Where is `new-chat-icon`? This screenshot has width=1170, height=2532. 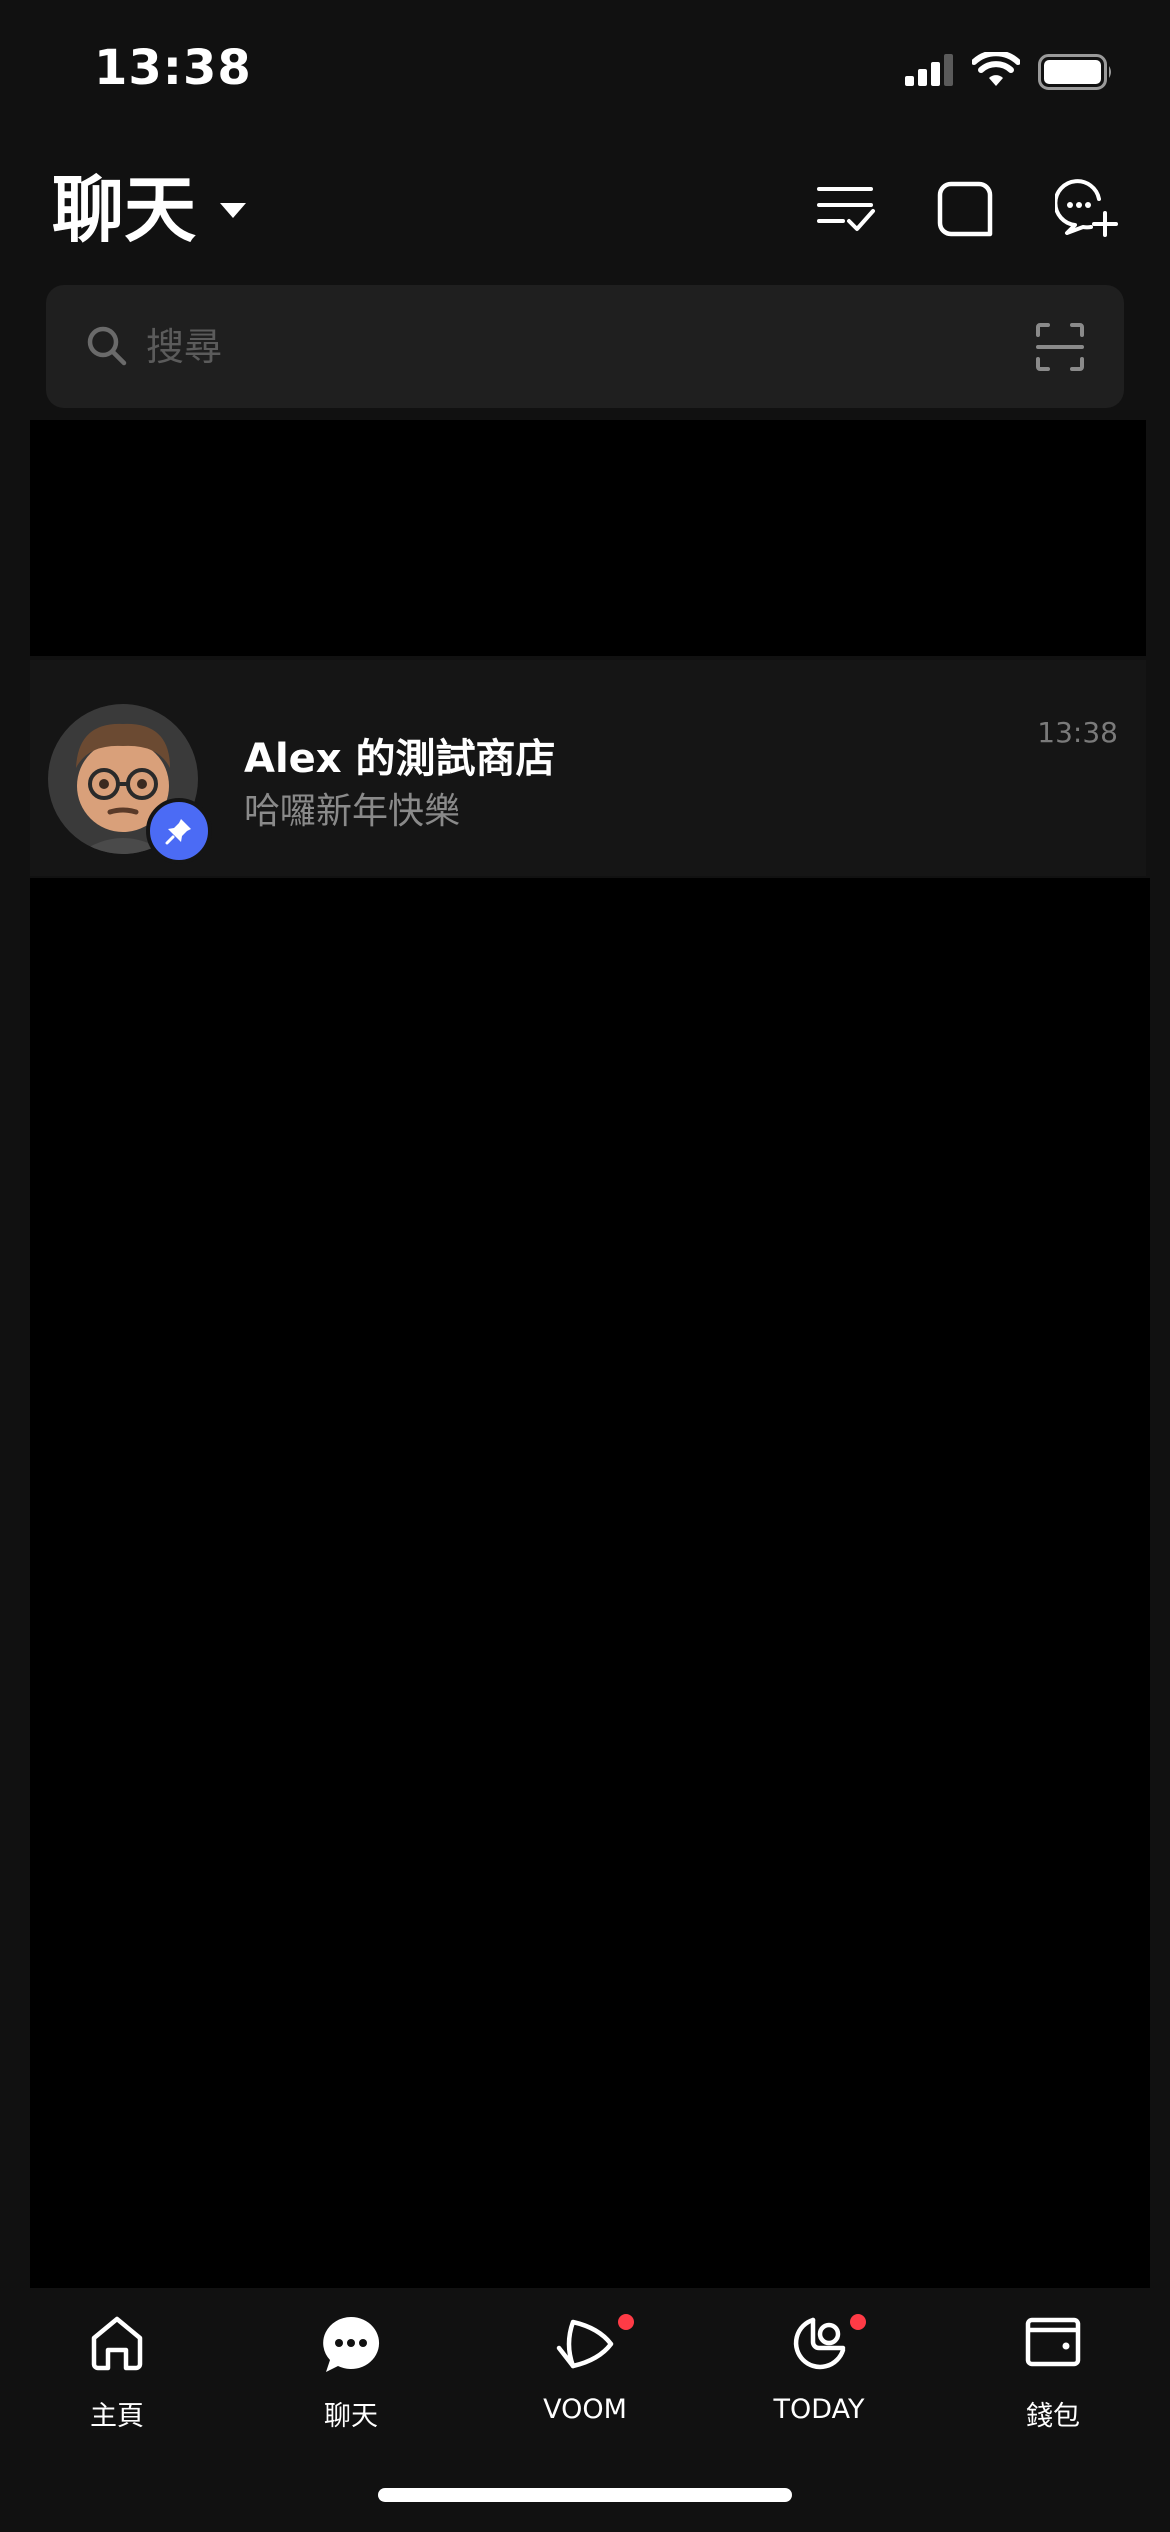
new-chat-icon is located at coordinates (1086, 208).